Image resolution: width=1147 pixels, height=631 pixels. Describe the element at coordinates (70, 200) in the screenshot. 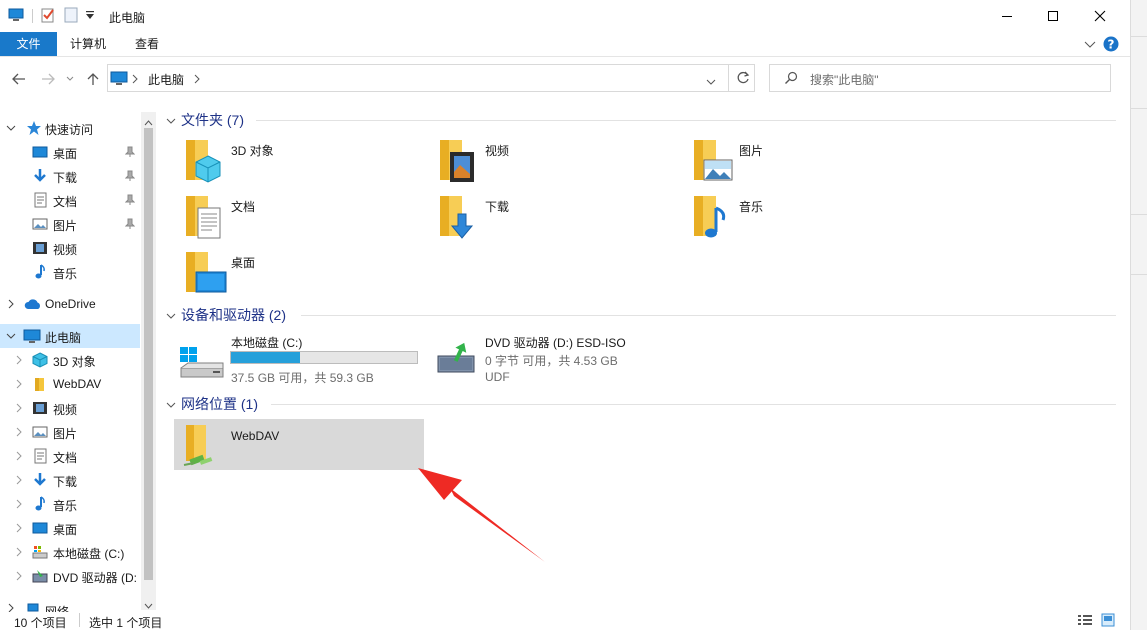

I see `nav-quick-documents: 文档` at that location.